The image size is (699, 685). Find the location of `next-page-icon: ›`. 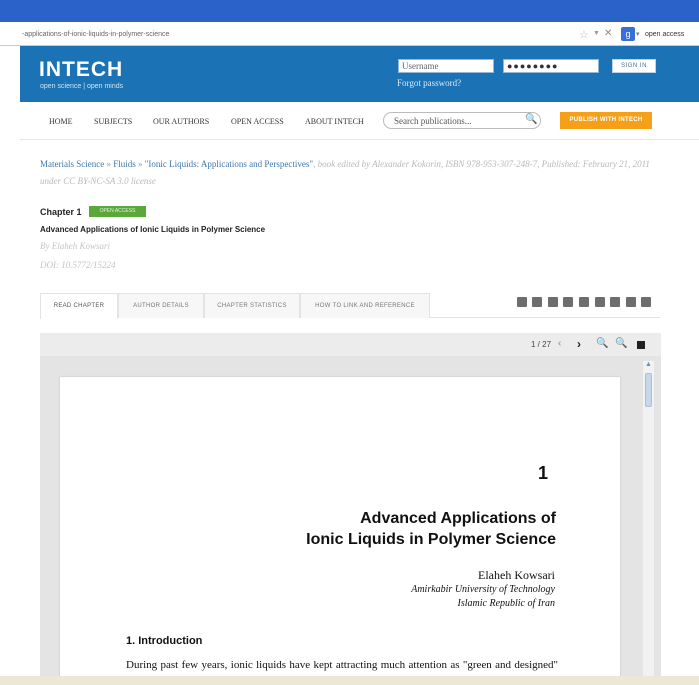

next-page-icon: › is located at coordinates (579, 344).